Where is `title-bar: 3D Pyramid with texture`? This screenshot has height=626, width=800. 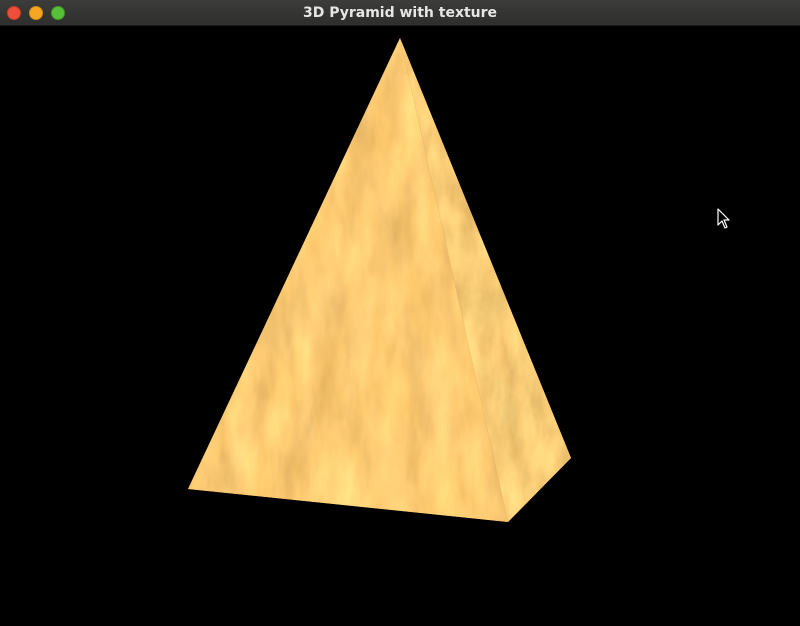
title-bar: 3D Pyramid with texture is located at coordinates (400, 13).